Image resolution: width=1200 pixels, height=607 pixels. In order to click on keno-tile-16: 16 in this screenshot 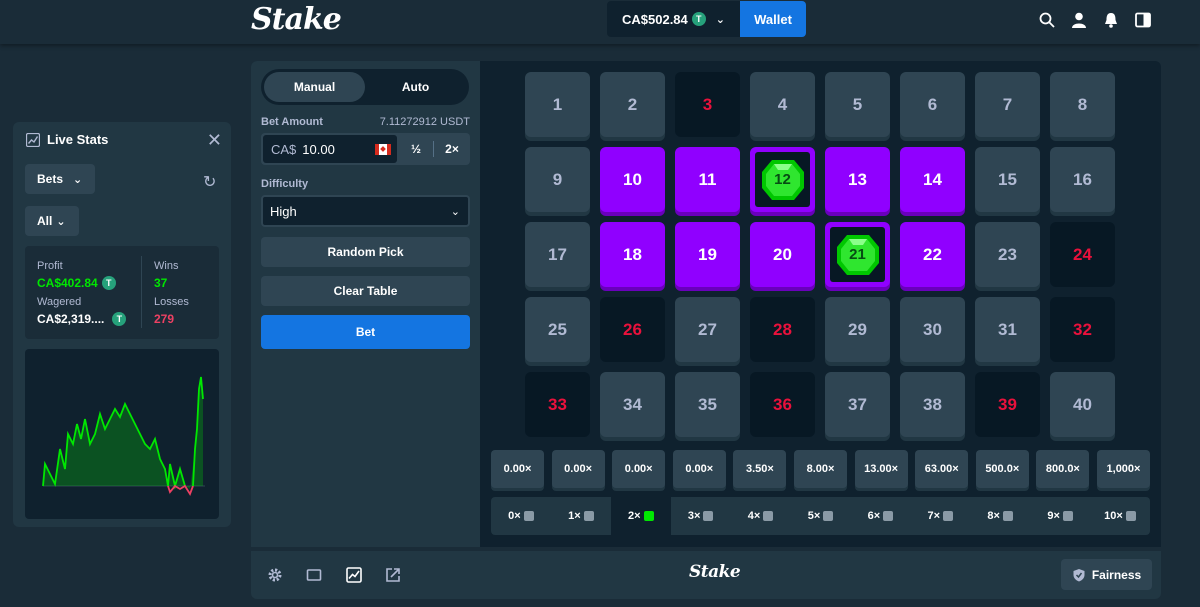, I will do `click(1082, 179)`.